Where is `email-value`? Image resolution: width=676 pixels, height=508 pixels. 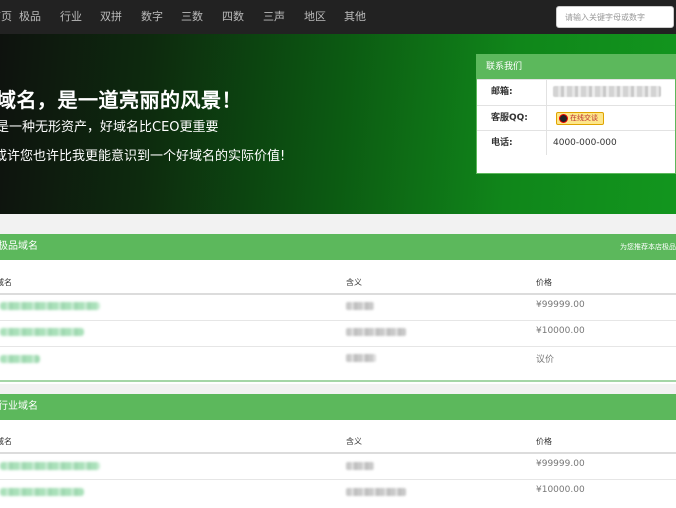
email-value is located at coordinates (607, 92).